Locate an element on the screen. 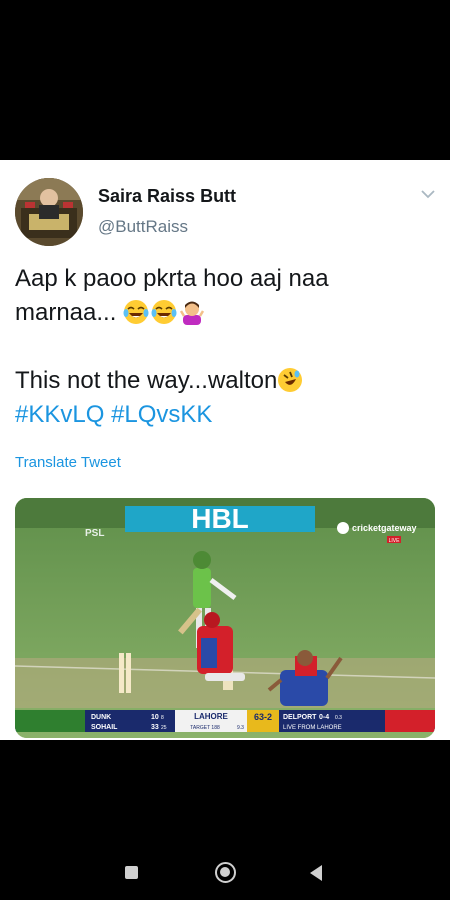  tweet-hashtags: #KKvLQ #LQvsKK is located at coordinates (225, 415).